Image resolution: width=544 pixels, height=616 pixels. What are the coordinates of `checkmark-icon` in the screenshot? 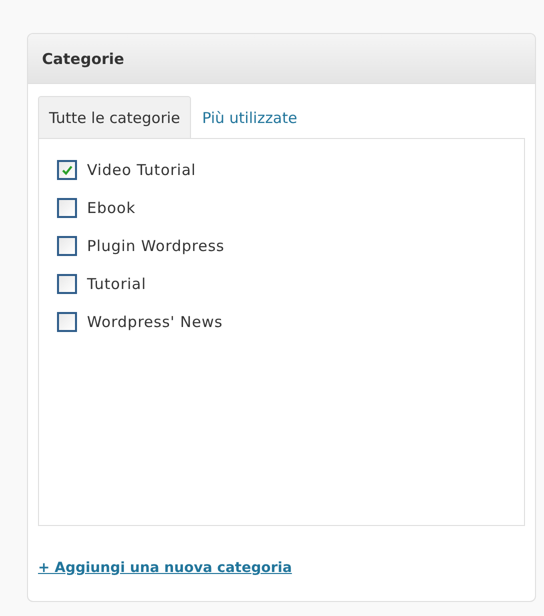 It's located at (67, 170).